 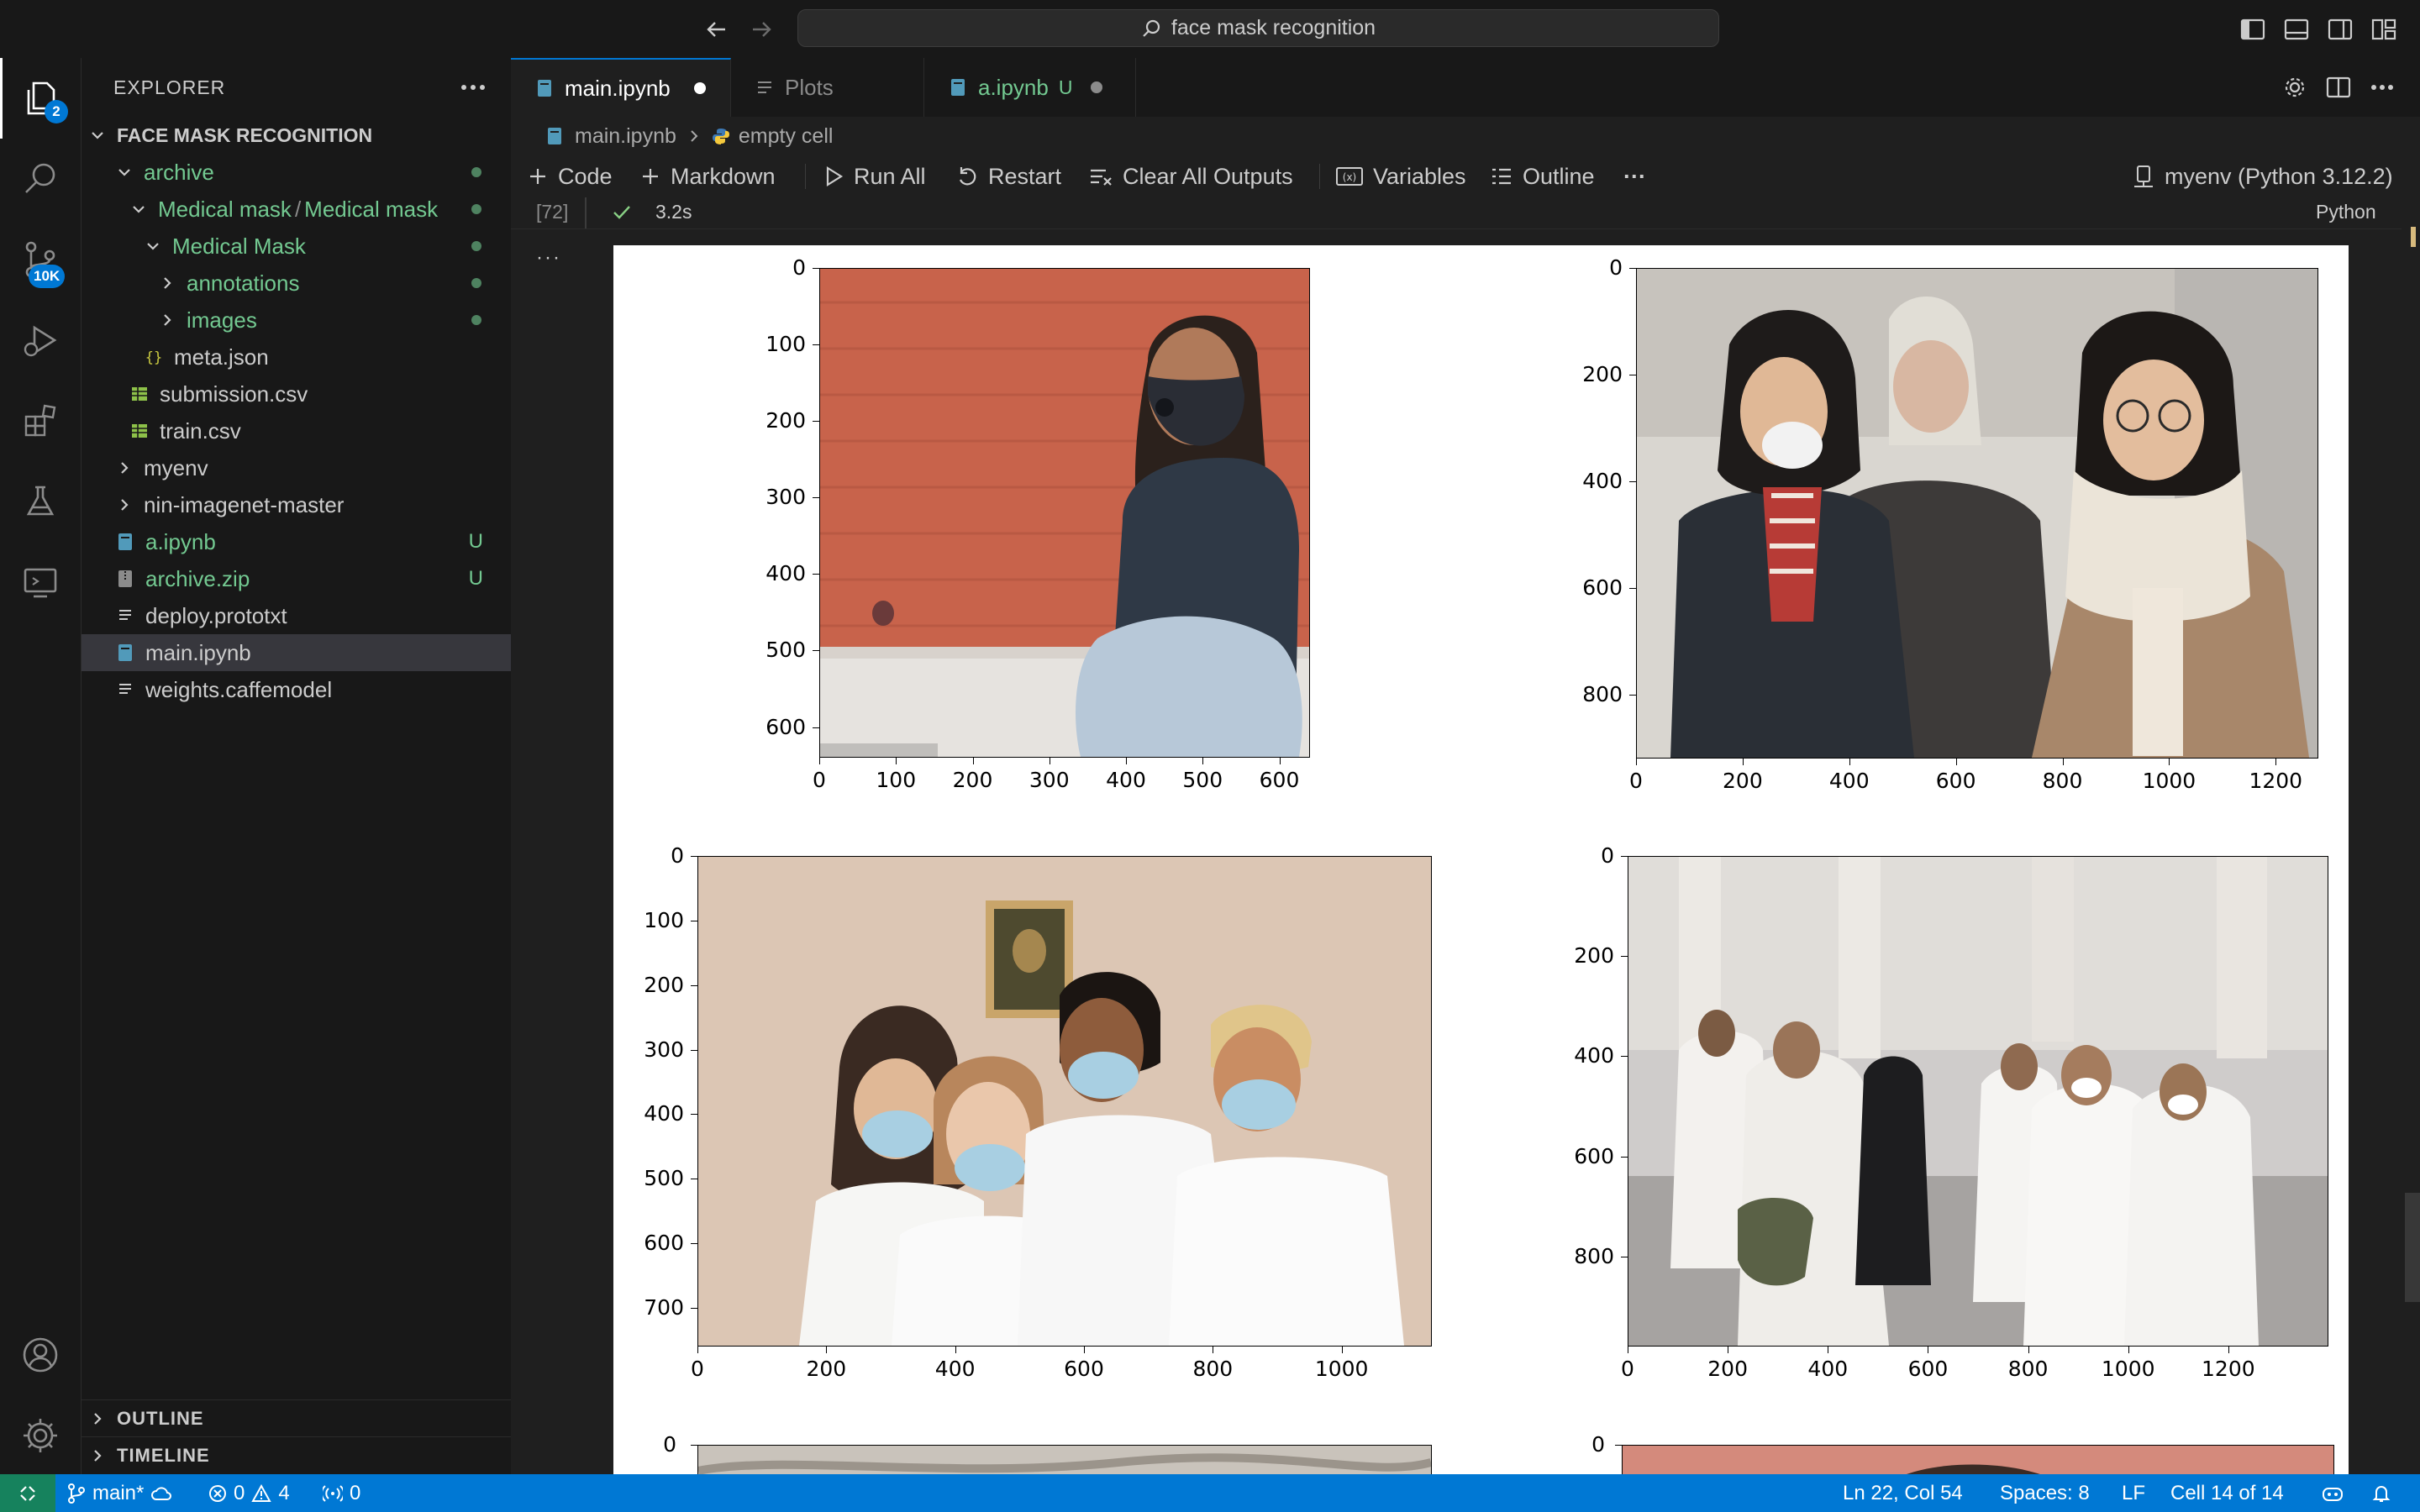 What do you see at coordinates (296, 652) in the screenshot?
I see `file-tree-item: main.ipynb` at bounding box center [296, 652].